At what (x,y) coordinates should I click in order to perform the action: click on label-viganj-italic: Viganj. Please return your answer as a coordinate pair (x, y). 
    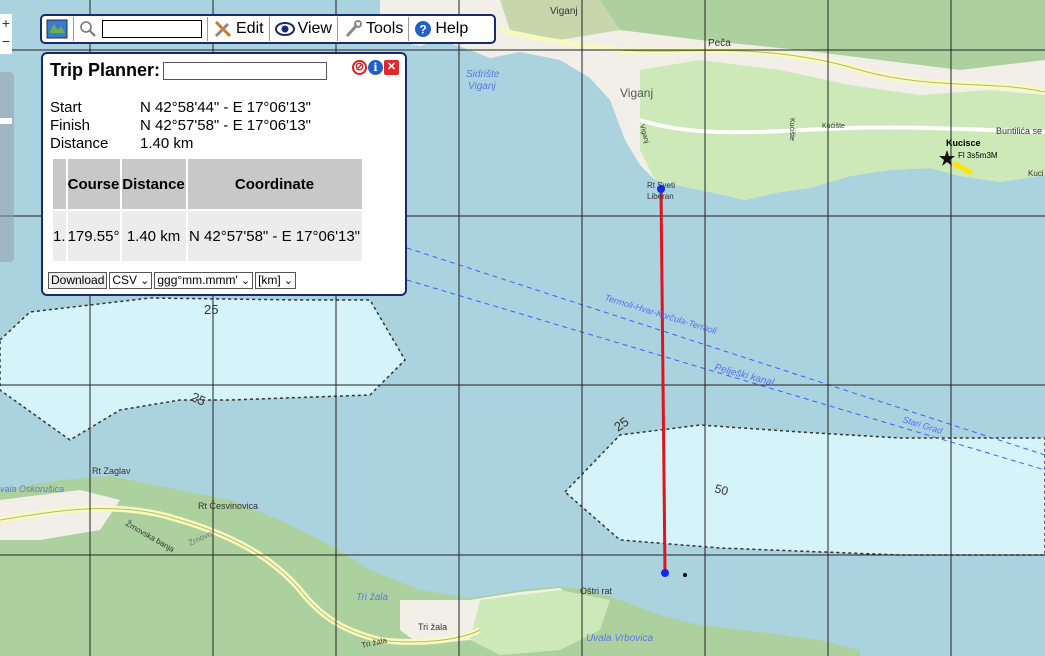
    Looking at the image, I should click on (482, 86).